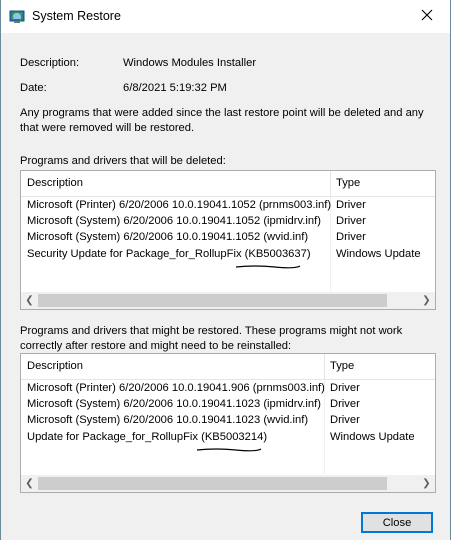 The height and width of the screenshot is (540, 451). Describe the element at coordinates (397, 522) in the screenshot. I see `close-button: Close` at that location.